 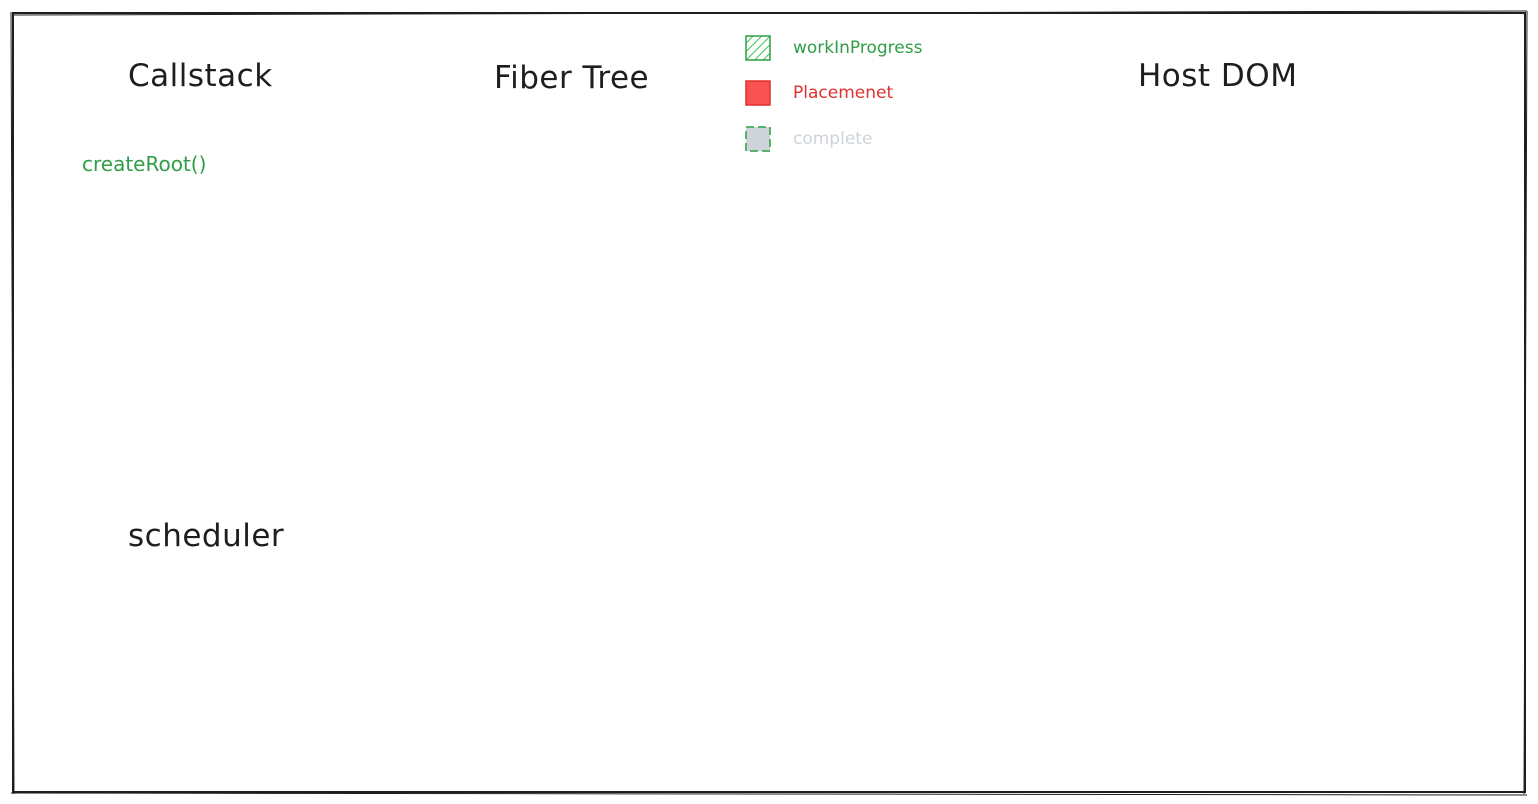 I want to click on red-square-icon, so click(x=758, y=93).